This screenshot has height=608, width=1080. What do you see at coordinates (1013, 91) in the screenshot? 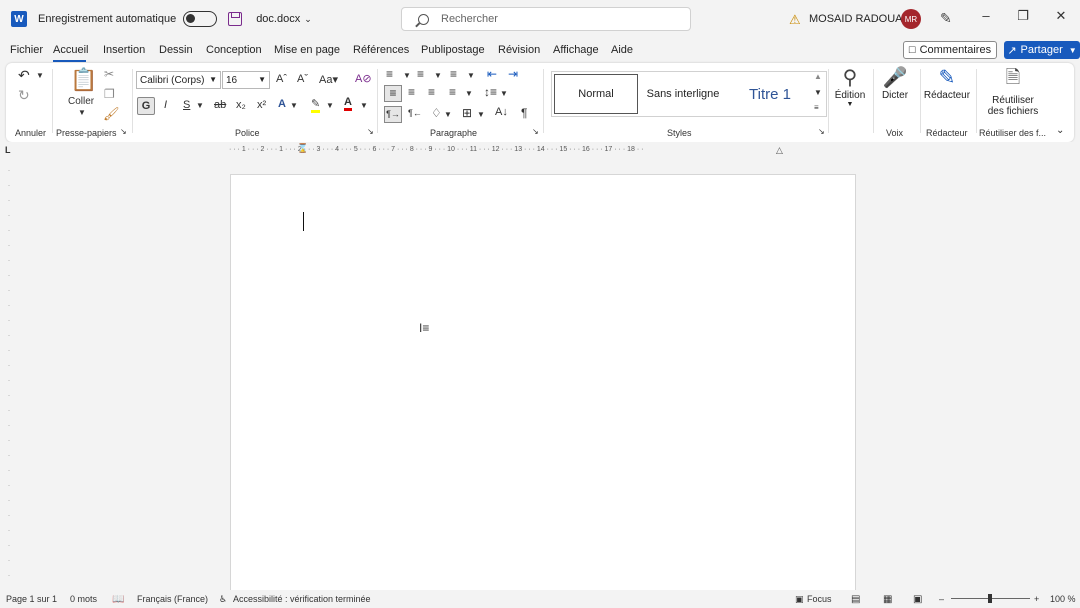
I see `reuse-files-button: 🗎 Réutiliser des fichiers` at bounding box center [1013, 91].